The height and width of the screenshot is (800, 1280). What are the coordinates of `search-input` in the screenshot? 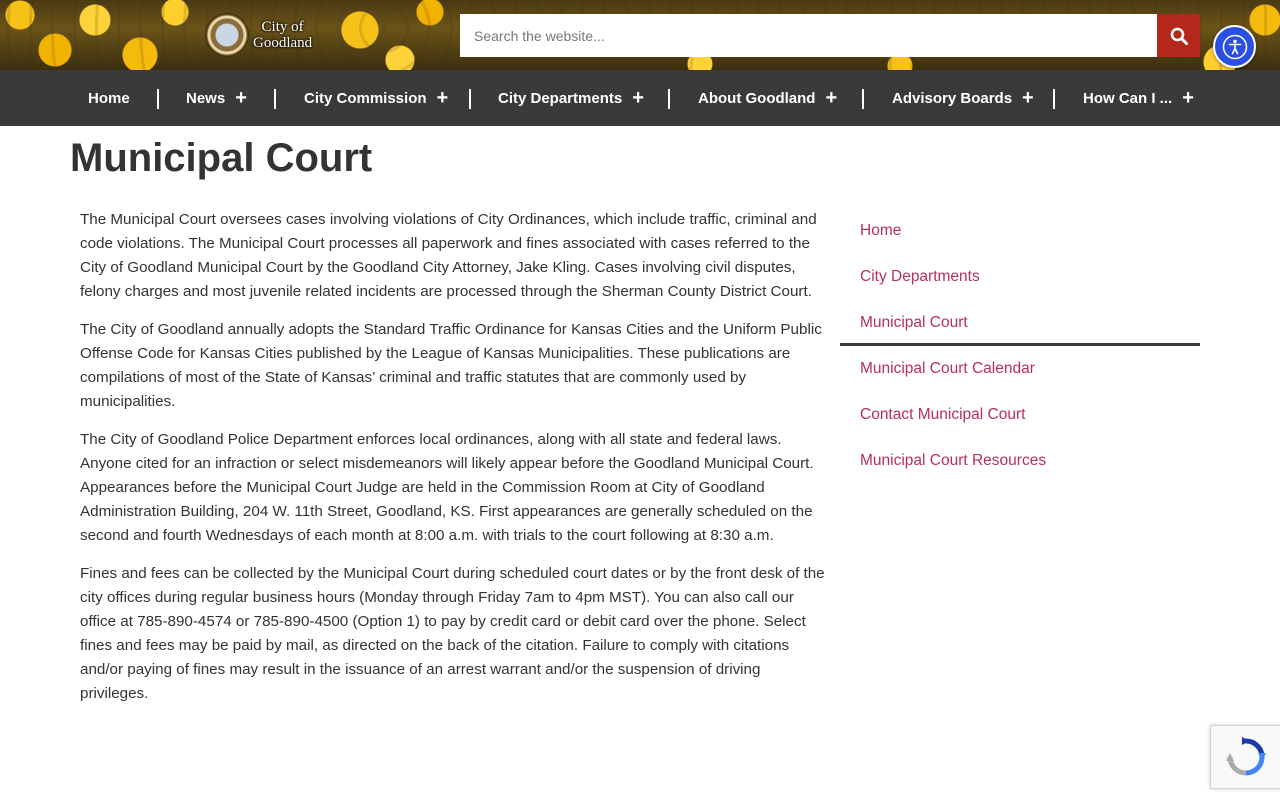 It's located at (808, 35).